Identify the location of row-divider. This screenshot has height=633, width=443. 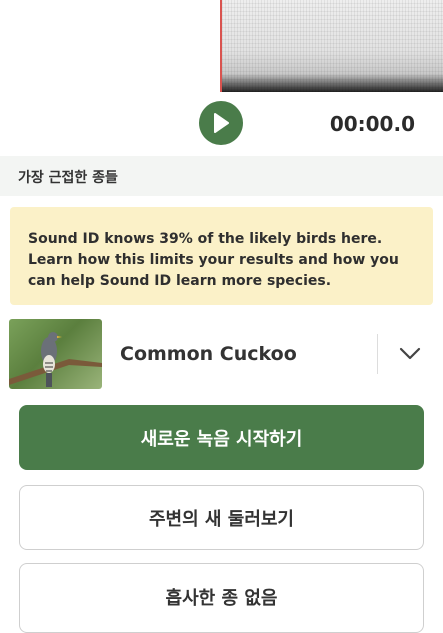
(377, 354).